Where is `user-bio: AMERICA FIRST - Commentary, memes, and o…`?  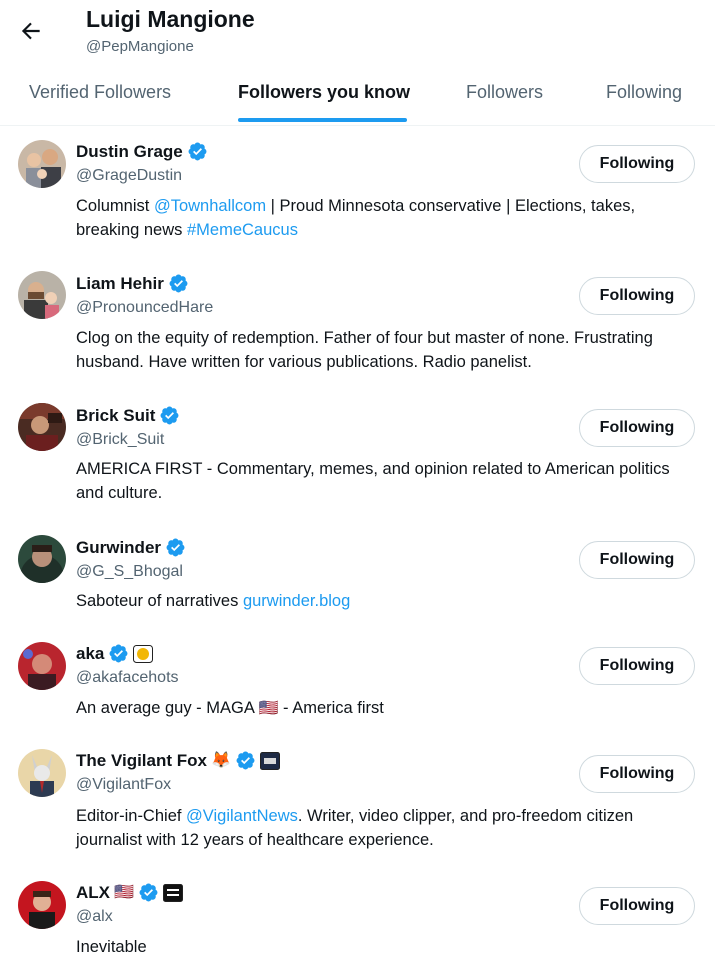
user-bio: AMERICA FIRST - Commentary, memes, and o… is located at coordinates (373, 481).